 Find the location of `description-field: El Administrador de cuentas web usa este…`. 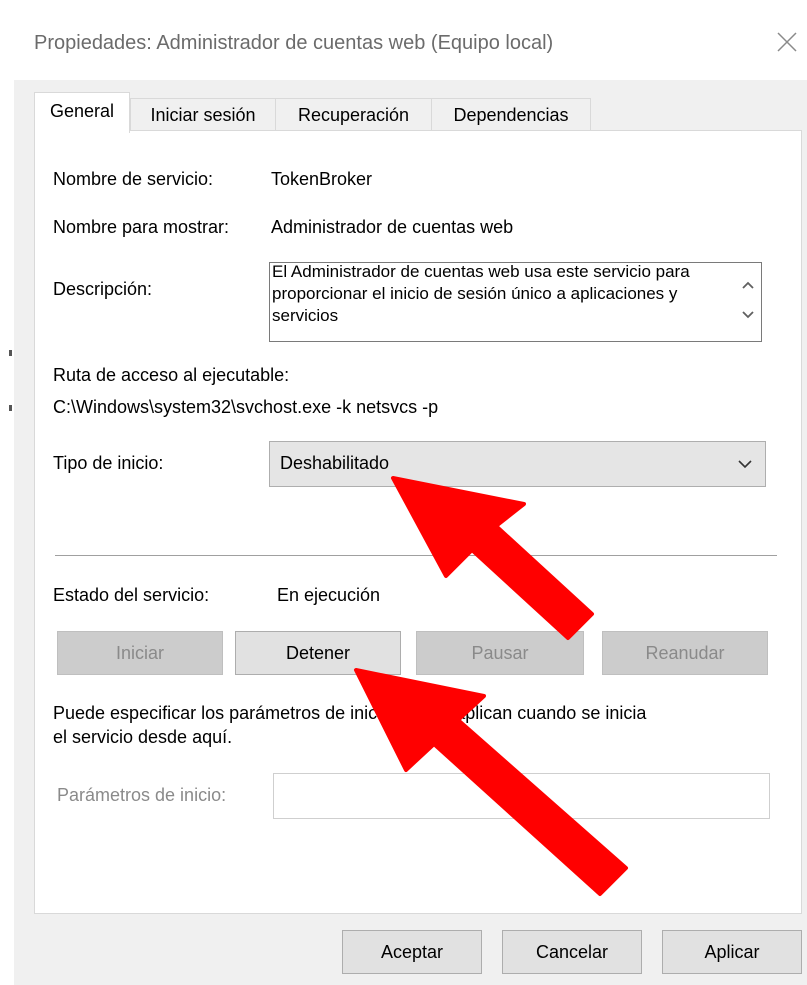

description-field: El Administrador de cuentas web usa este… is located at coordinates (515, 302).